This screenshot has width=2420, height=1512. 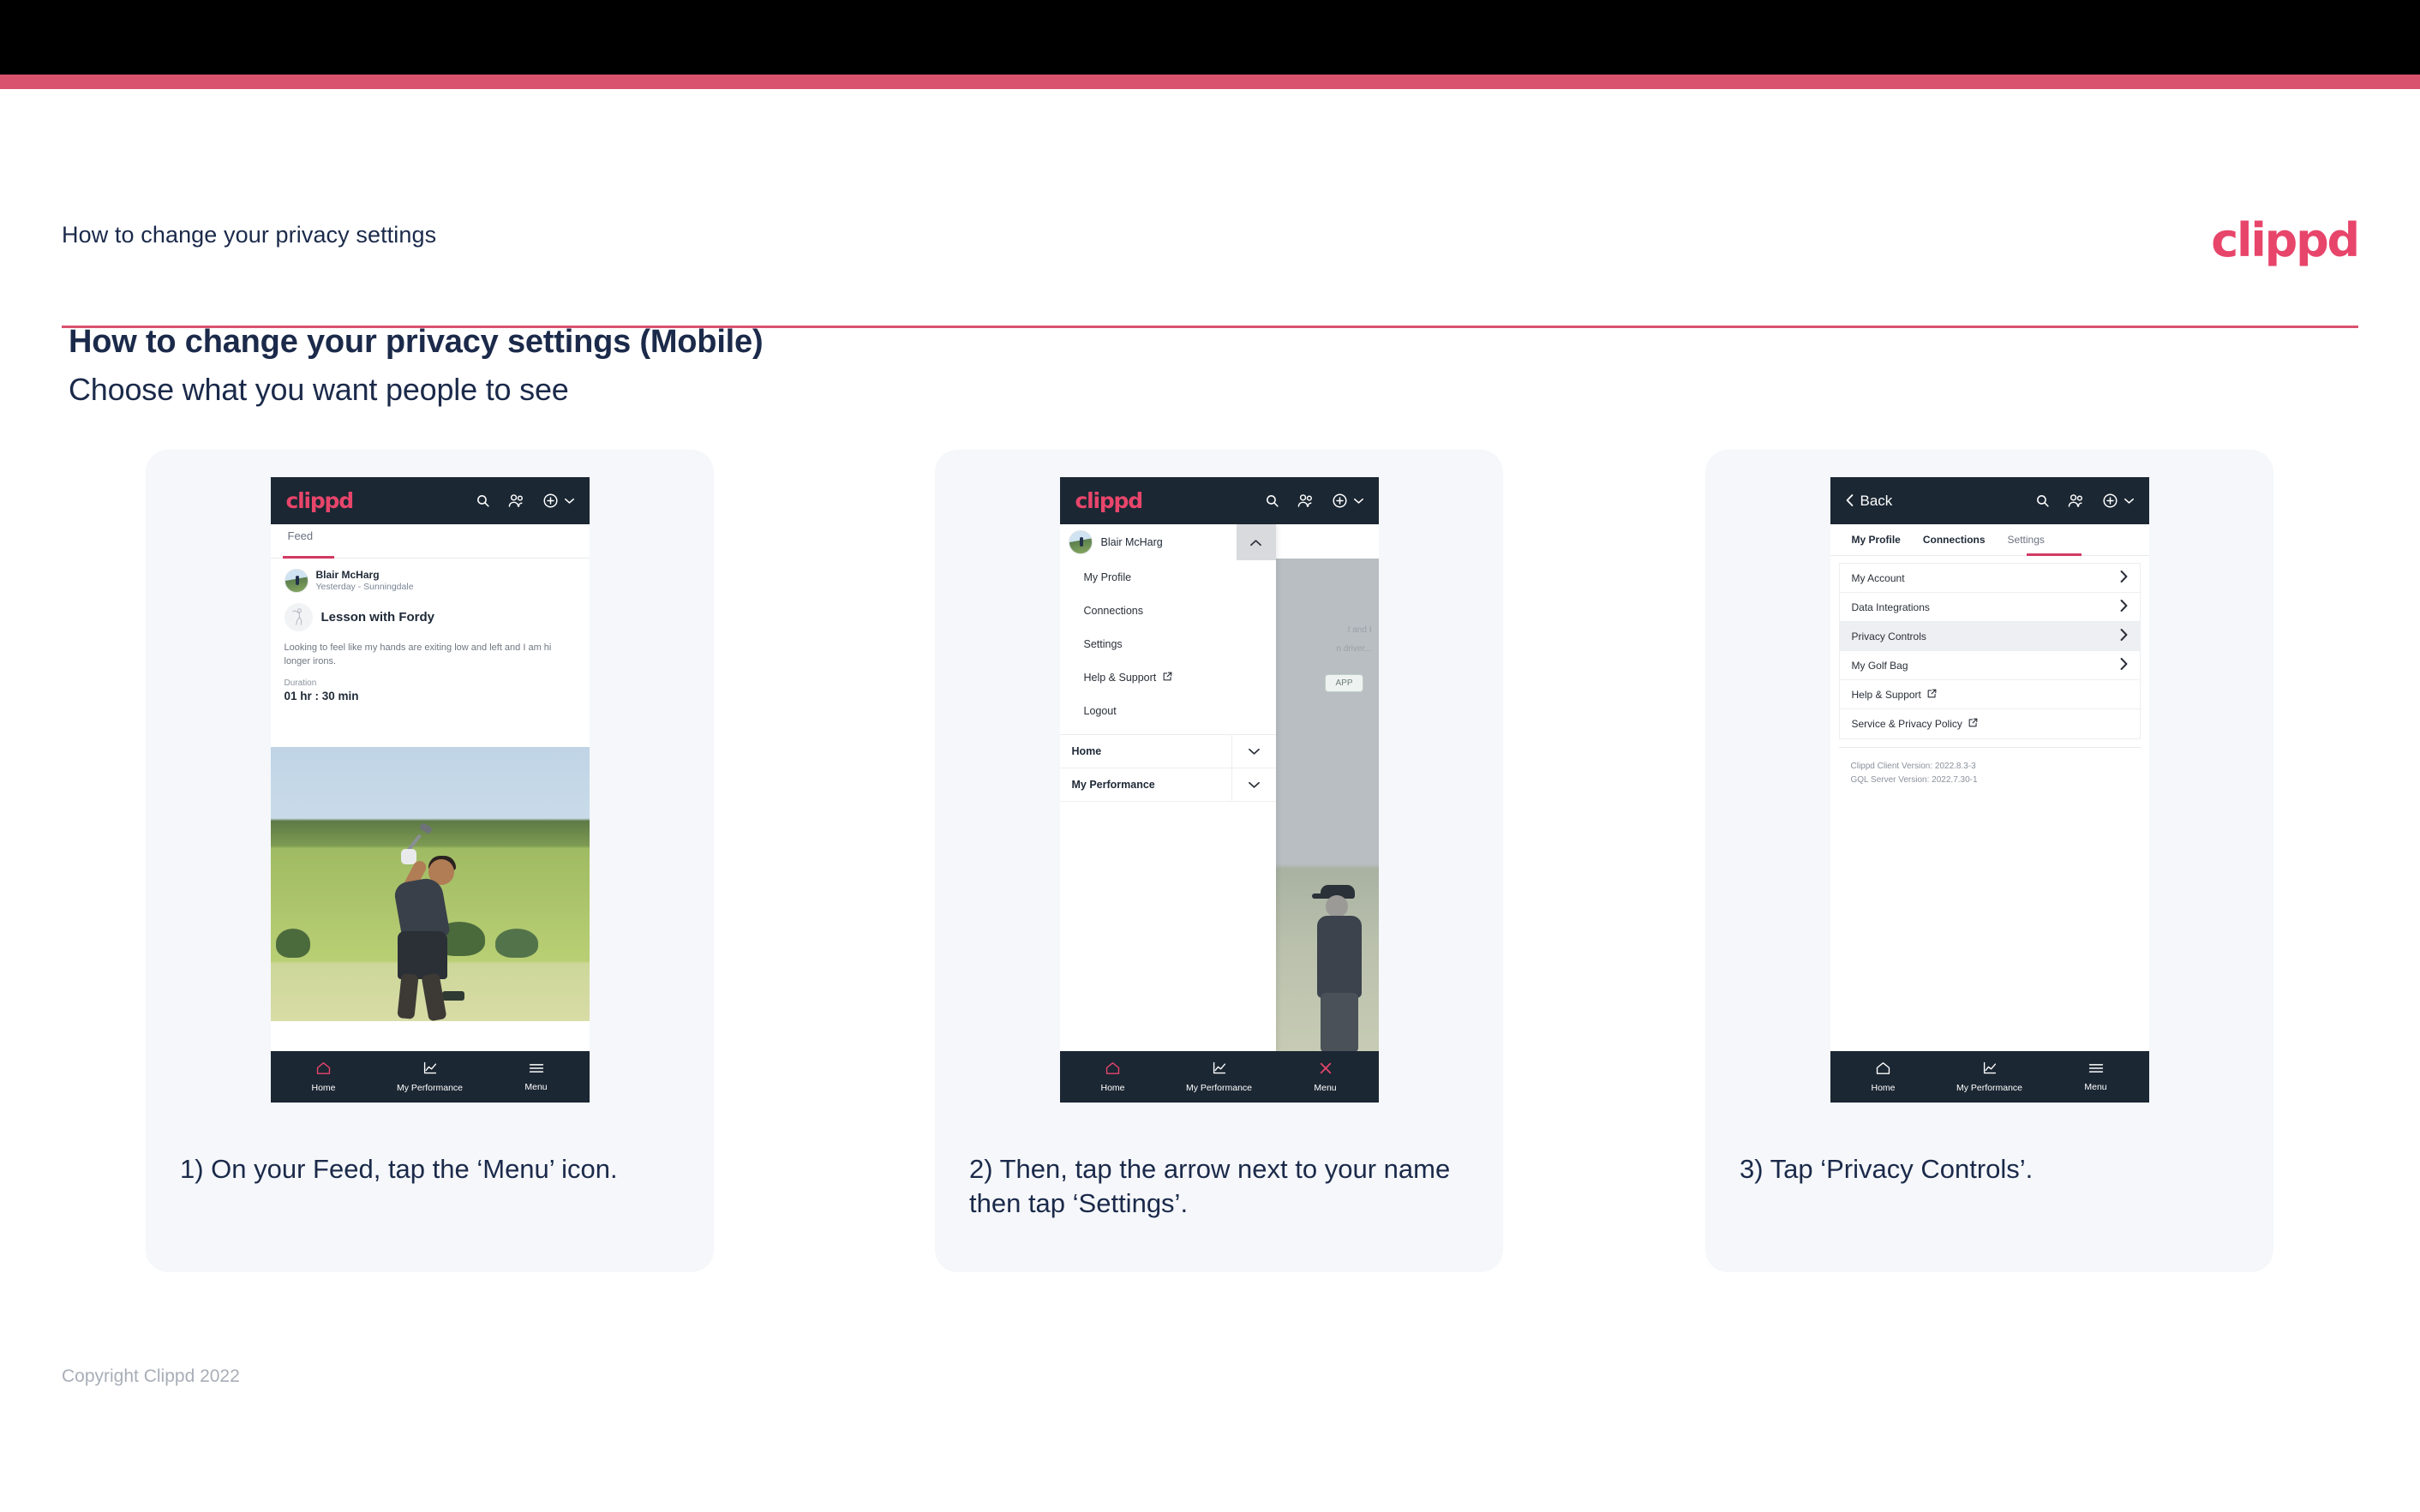 What do you see at coordinates (1869, 501) in the screenshot?
I see `back-button: Back` at bounding box center [1869, 501].